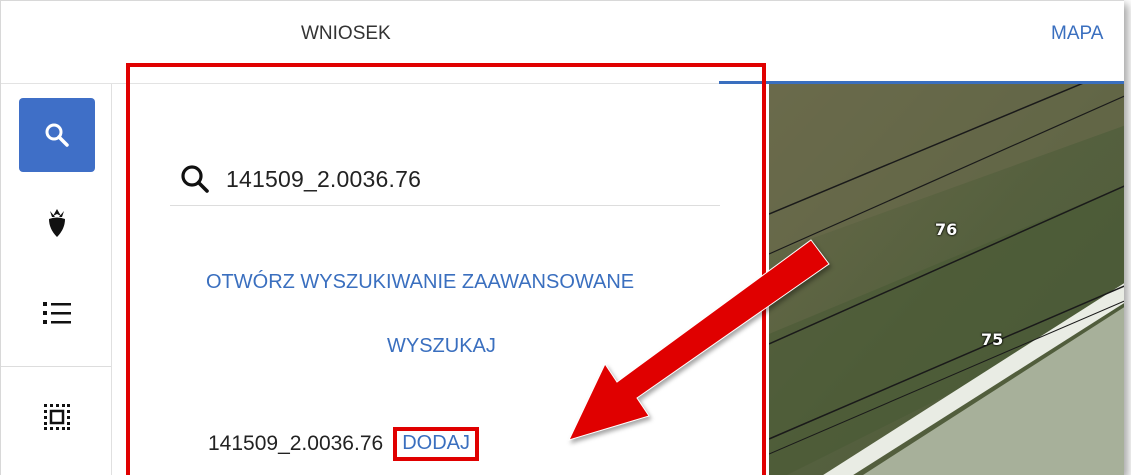 The height and width of the screenshot is (475, 1131). Describe the element at coordinates (296, 443) in the screenshot. I see `result-parcel-id: 141509_2.0036.76` at that location.